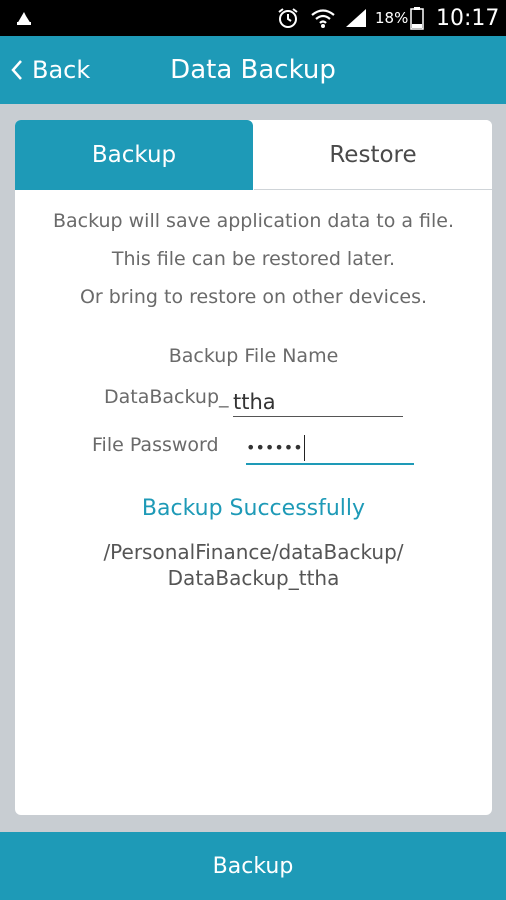 Image resolution: width=506 pixels, height=900 pixels. What do you see at coordinates (323, 18) in the screenshot?
I see `wifi-icon` at bounding box center [323, 18].